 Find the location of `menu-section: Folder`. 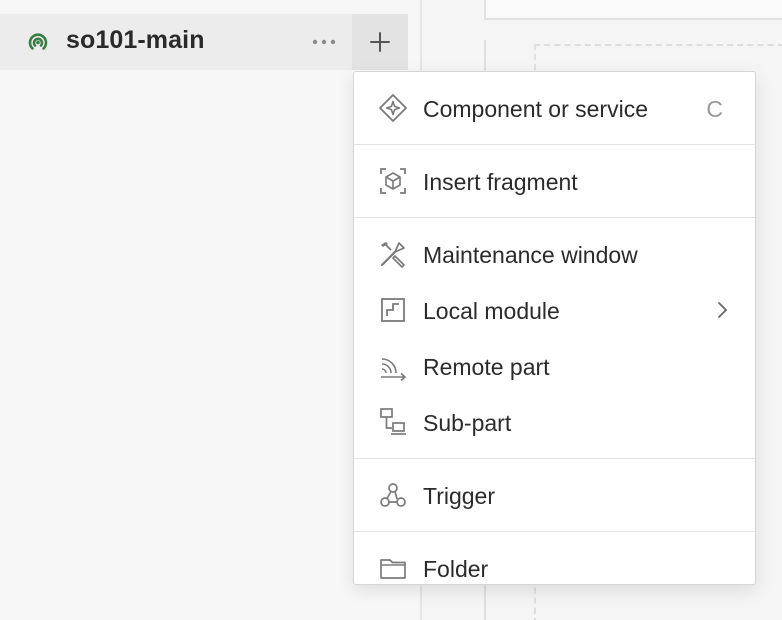

menu-section: Folder is located at coordinates (554, 568).